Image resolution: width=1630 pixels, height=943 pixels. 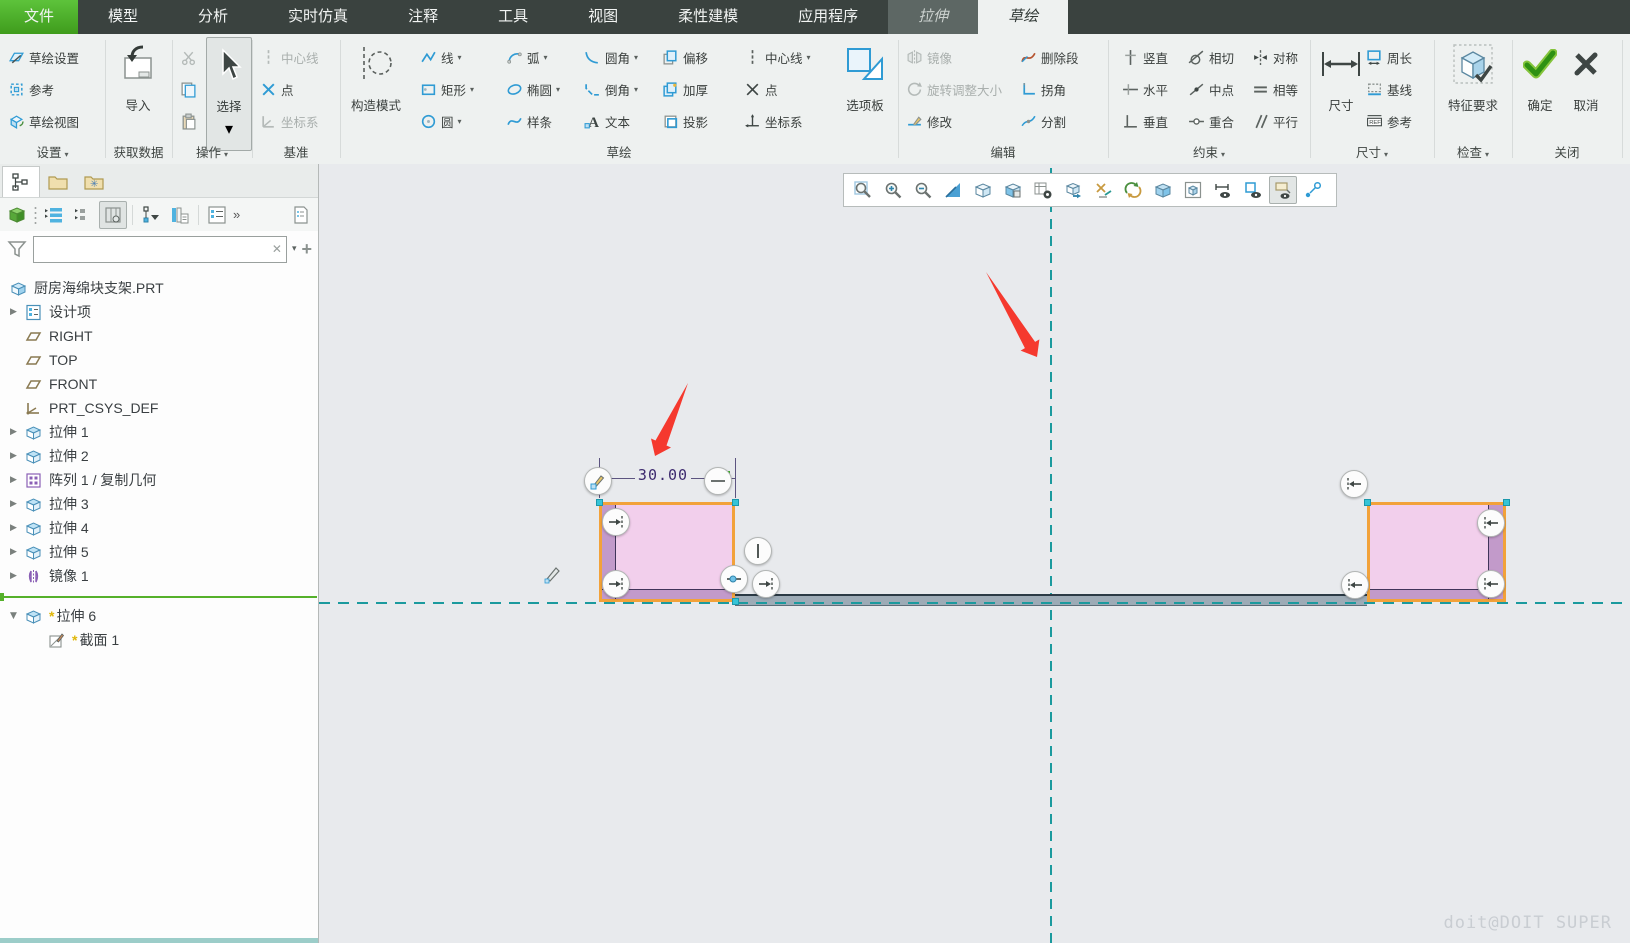 I want to click on tab-applications: 应用程序, so click(x=828, y=17).